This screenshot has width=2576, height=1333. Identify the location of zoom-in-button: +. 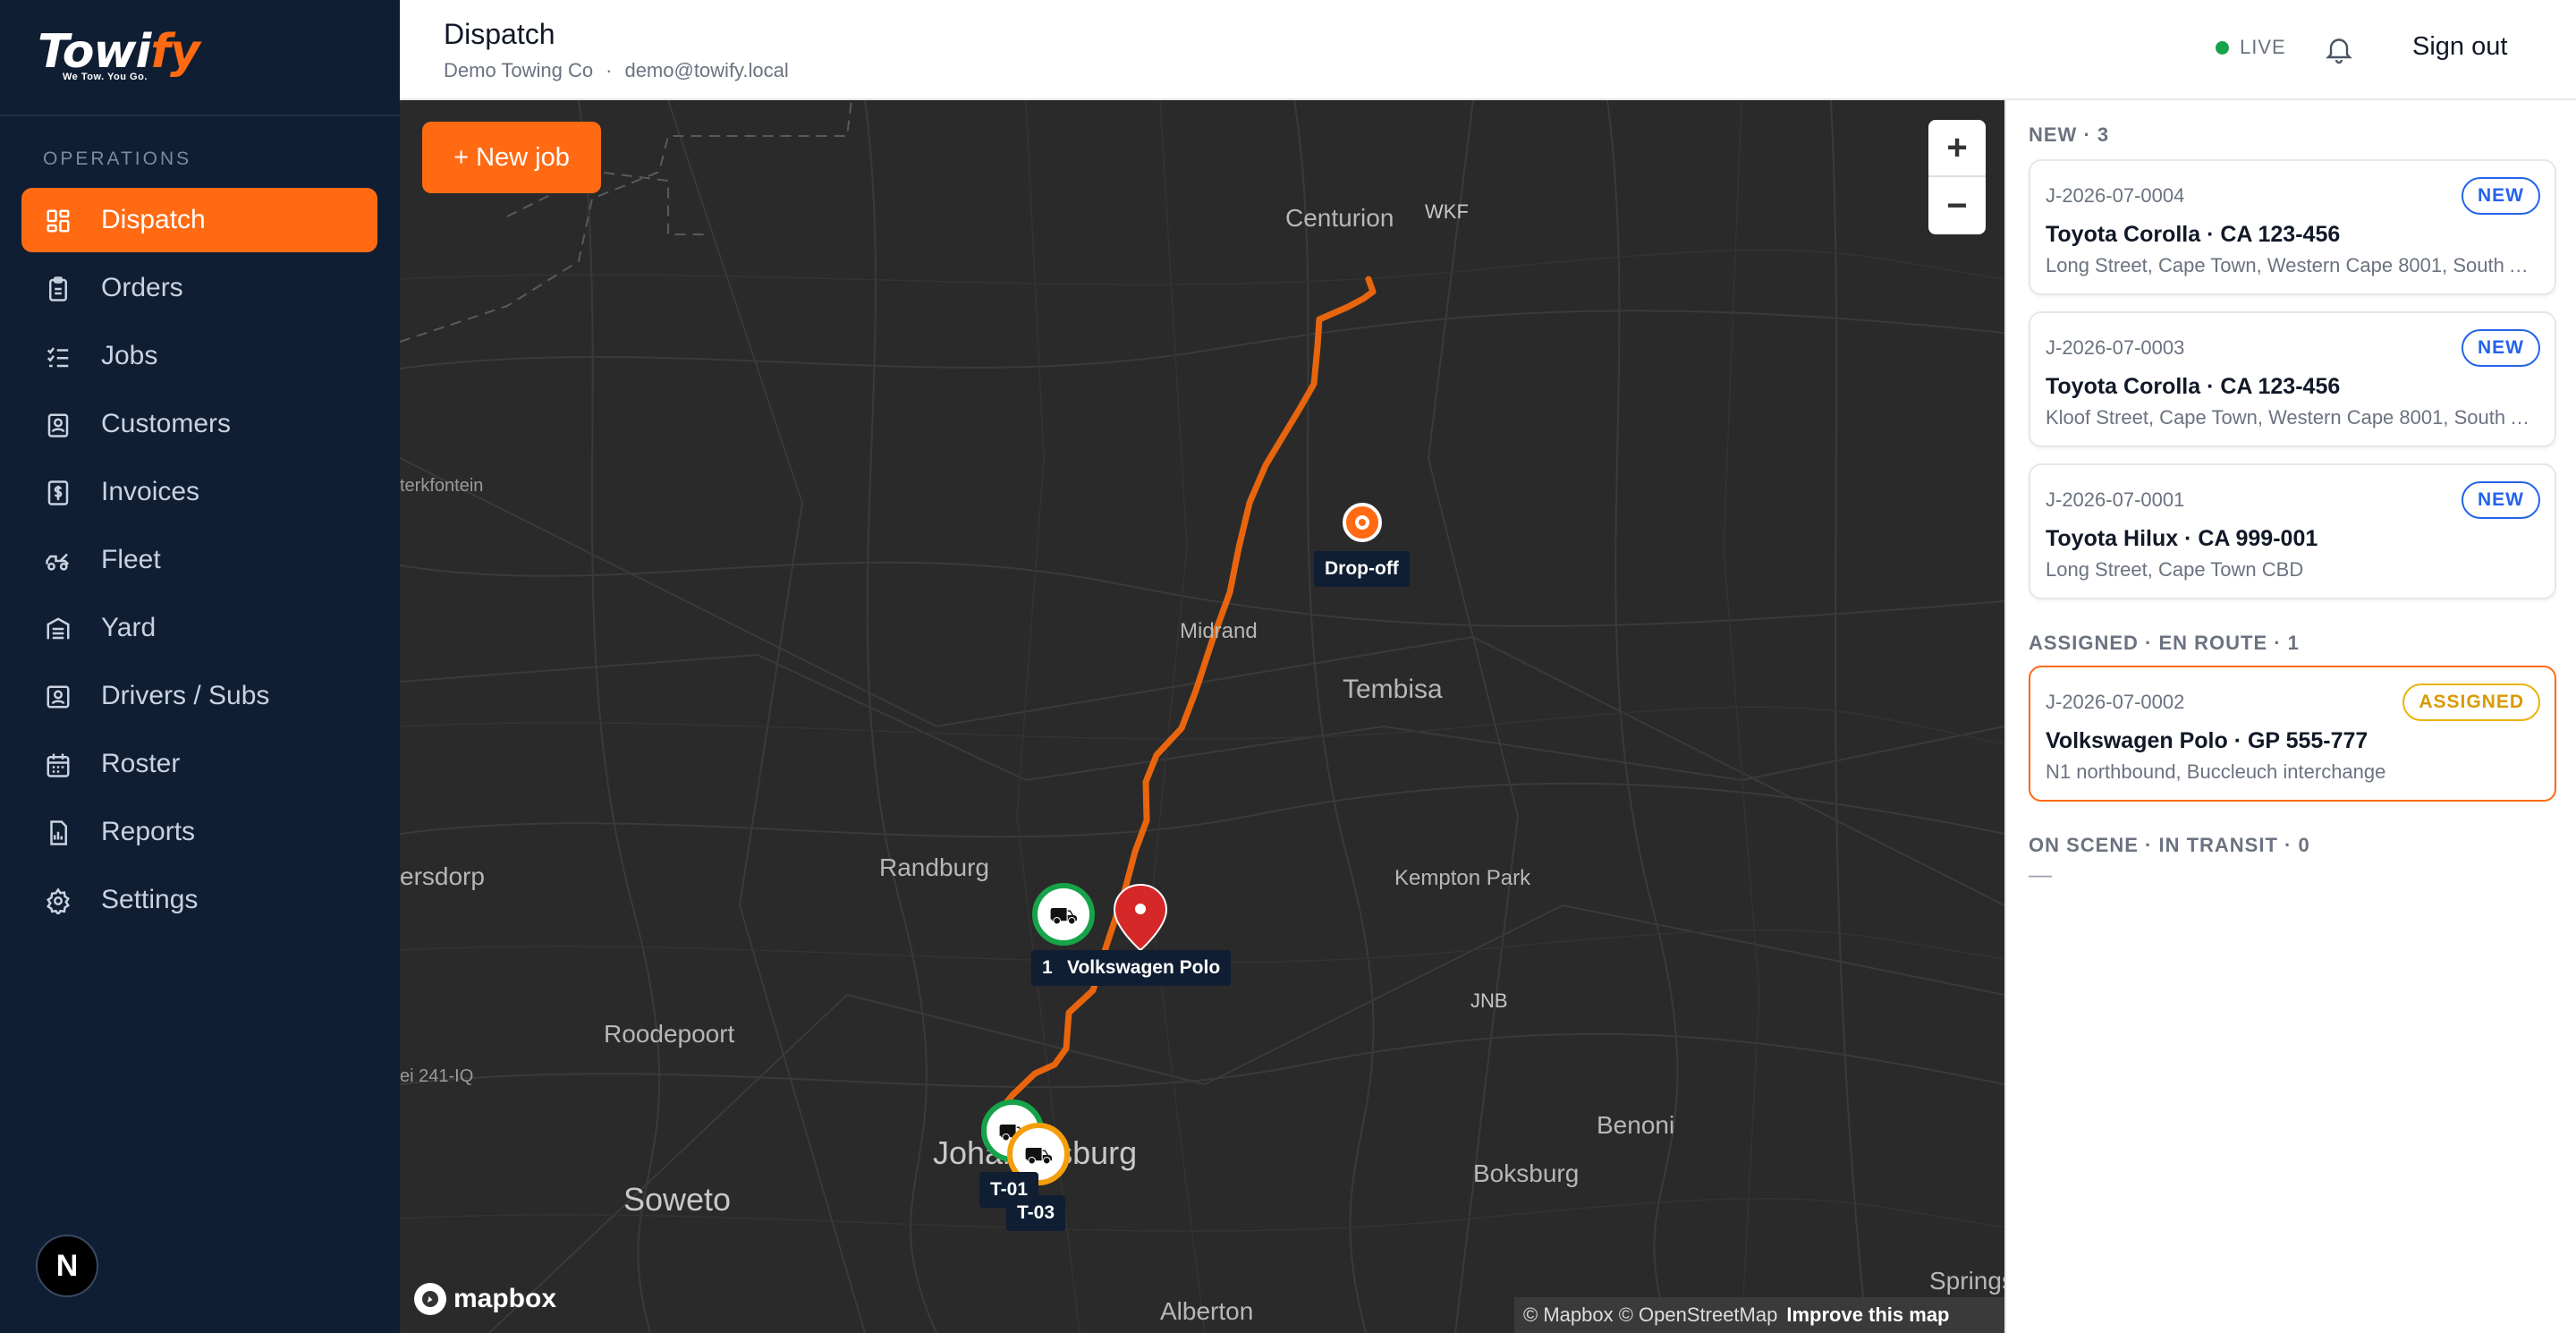
(1957, 148).